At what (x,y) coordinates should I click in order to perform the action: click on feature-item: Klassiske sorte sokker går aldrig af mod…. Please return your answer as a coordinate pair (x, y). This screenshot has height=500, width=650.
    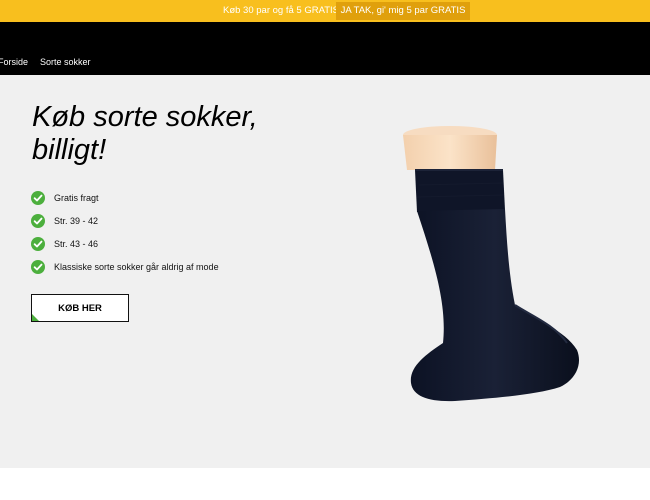
    Looking at the image, I should click on (125, 266).